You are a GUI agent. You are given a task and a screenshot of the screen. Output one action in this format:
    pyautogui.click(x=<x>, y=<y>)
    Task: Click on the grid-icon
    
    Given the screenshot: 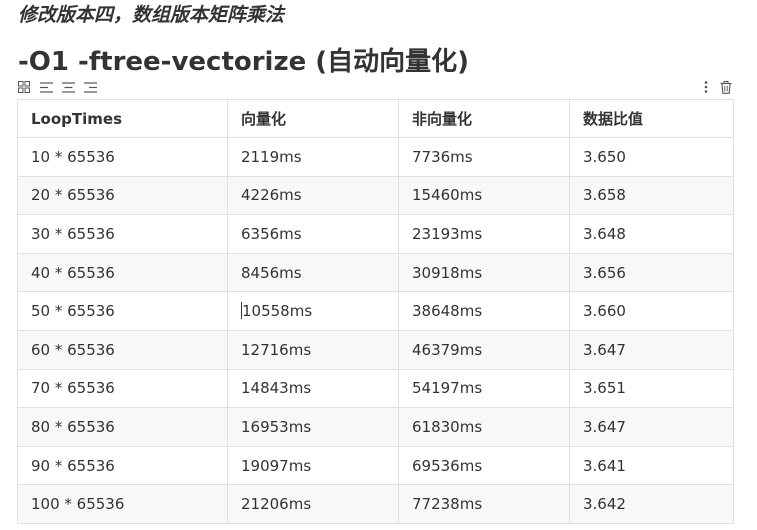 What is the action you would take?
    pyautogui.click(x=24, y=87)
    